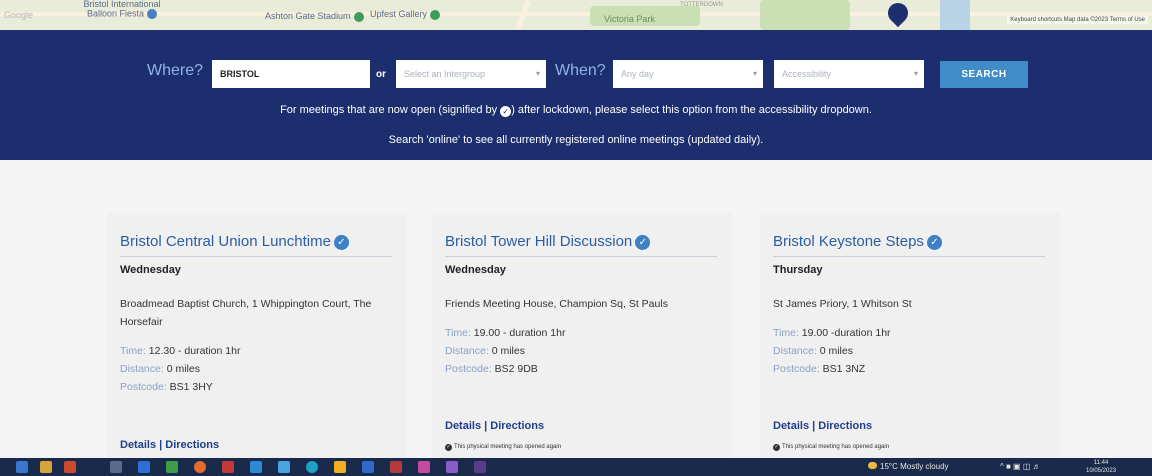 This screenshot has width=1152, height=476. Describe the element at coordinates (22, 467) in the screenshot. I see `start-icon` at that location.